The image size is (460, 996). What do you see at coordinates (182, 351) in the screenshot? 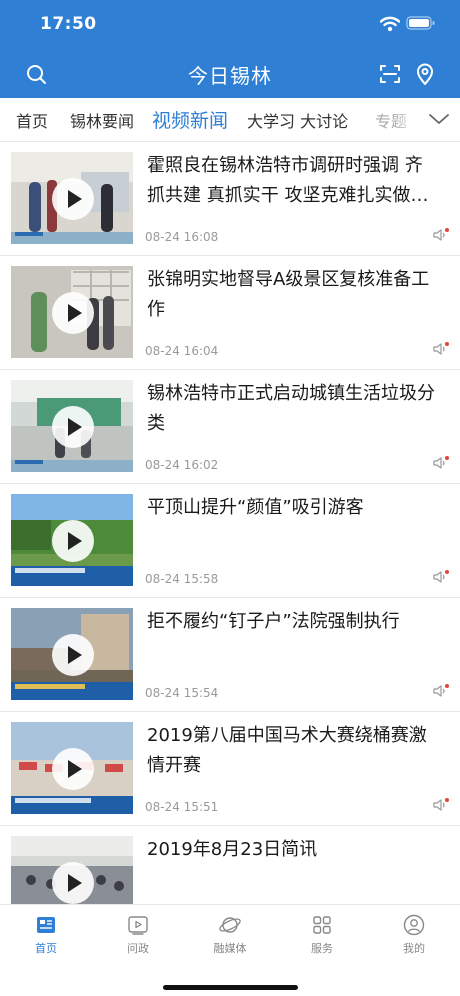
I see `news-time: 08-24 16:04` at bounding box center [182, 351].